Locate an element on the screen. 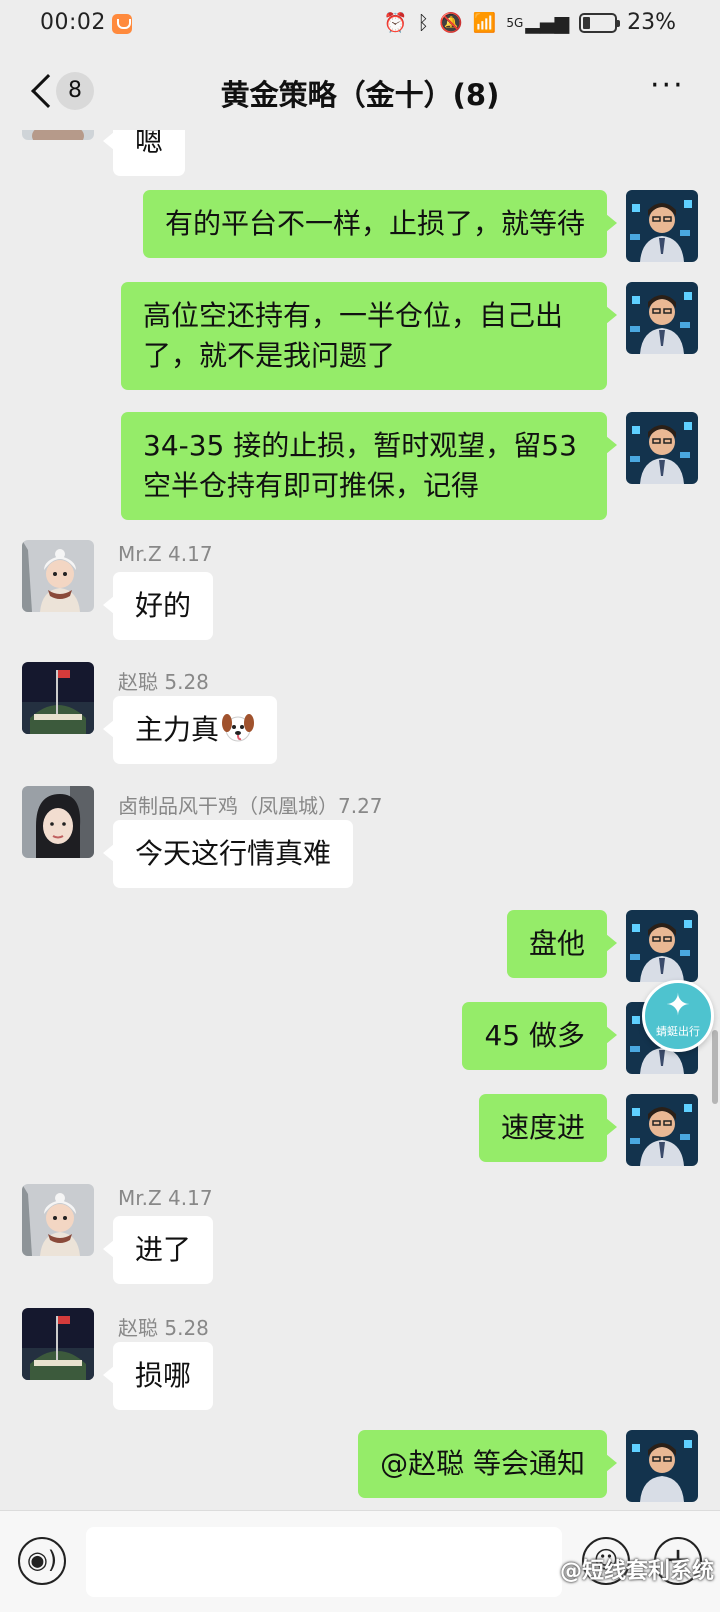 The image size is (720, 1612). message-bubble: 高位空还持有，一半仓位，自己出了，就不是我问题了 is located at coordinates (369, 336).